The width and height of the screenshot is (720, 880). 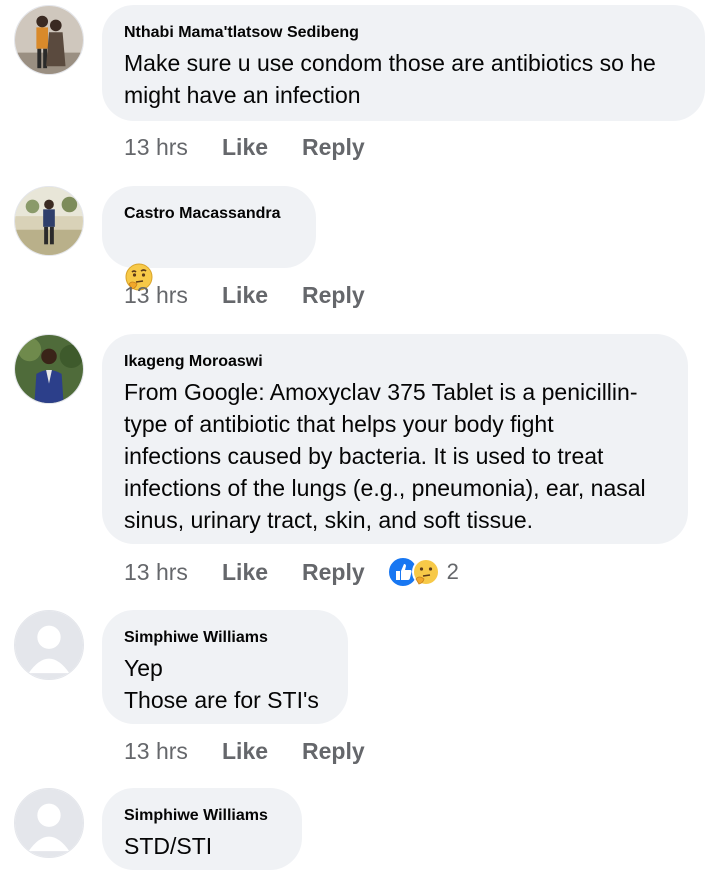 What do you see at coordinates (168, 846) in the screenshot?
I see `comment-text: STD/STI` at bounding box center [168, 846].